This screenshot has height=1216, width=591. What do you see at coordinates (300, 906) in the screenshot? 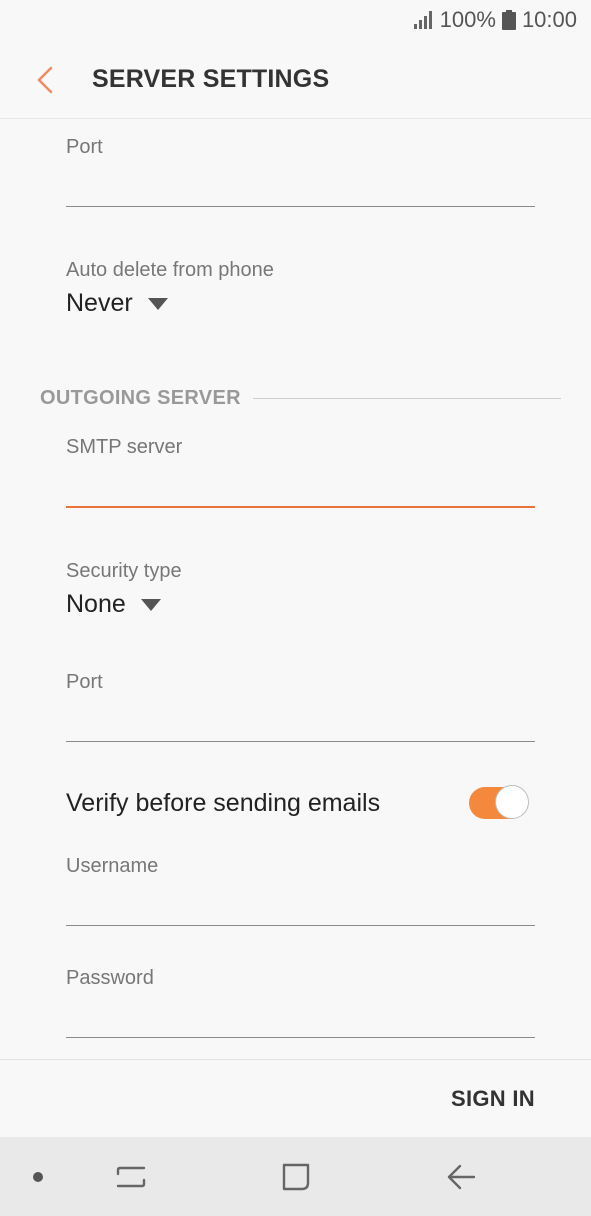
I see `username-input` at bounding box center [300, 906].